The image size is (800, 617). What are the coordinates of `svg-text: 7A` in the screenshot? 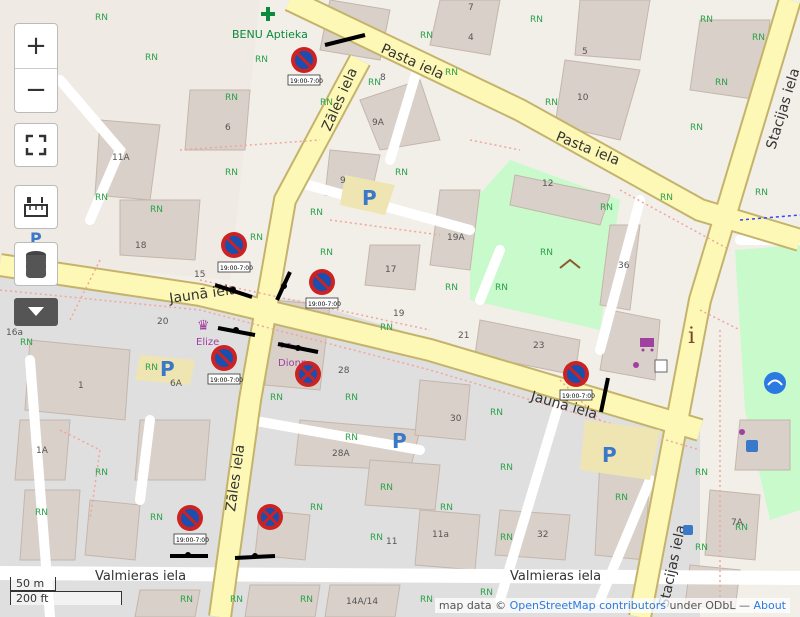 It's located at (737, 523).